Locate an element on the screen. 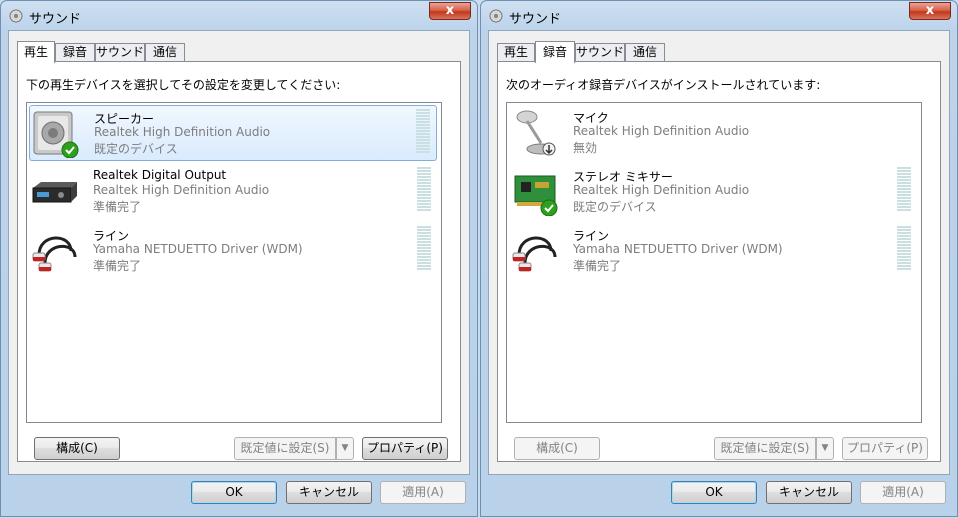 The width and height of the screenshot is (958, 518). device-item-microphone: マイク Realtek High Definition Audio 無効 is located at coordinates (713, 133).